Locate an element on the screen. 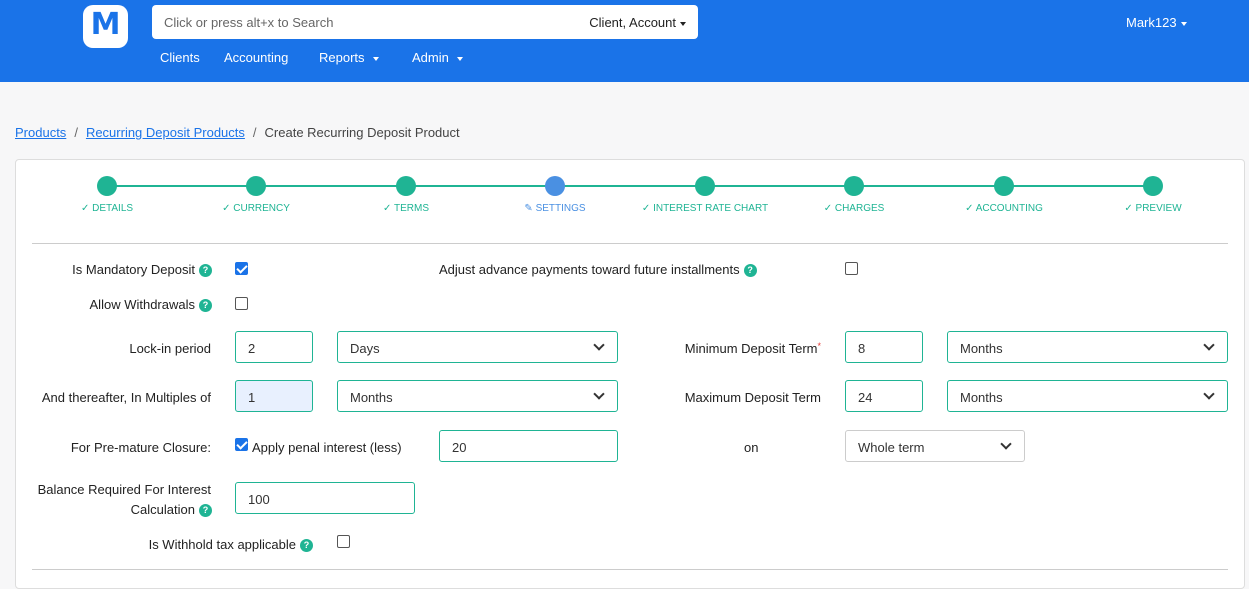 This screenshot has width=1249, height=589. breadcrumb-recurring-deposit-products: Recurring Deposit Products is located at coordinates (165, 132).